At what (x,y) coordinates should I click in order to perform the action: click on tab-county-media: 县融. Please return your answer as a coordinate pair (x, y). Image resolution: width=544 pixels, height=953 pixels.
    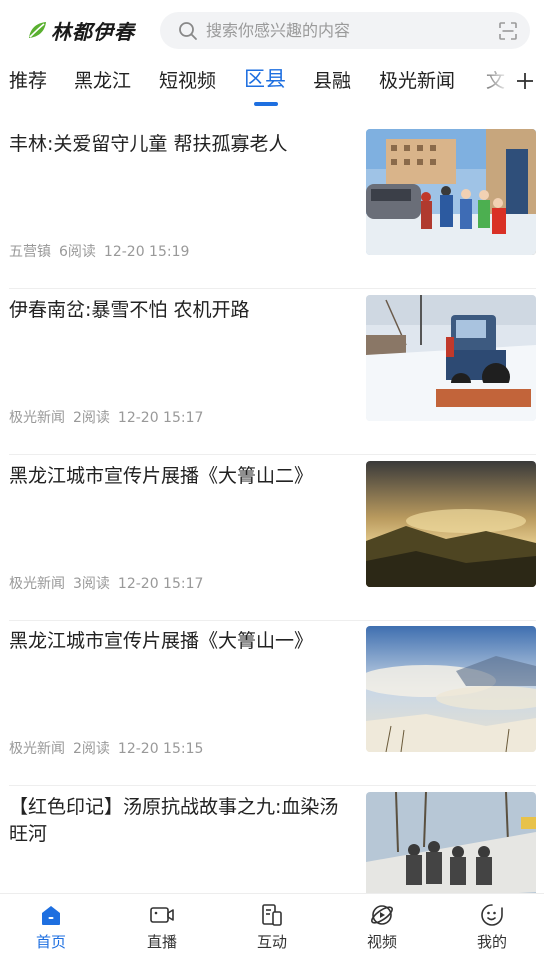
    Looking at the image, I should click on (332, 81).